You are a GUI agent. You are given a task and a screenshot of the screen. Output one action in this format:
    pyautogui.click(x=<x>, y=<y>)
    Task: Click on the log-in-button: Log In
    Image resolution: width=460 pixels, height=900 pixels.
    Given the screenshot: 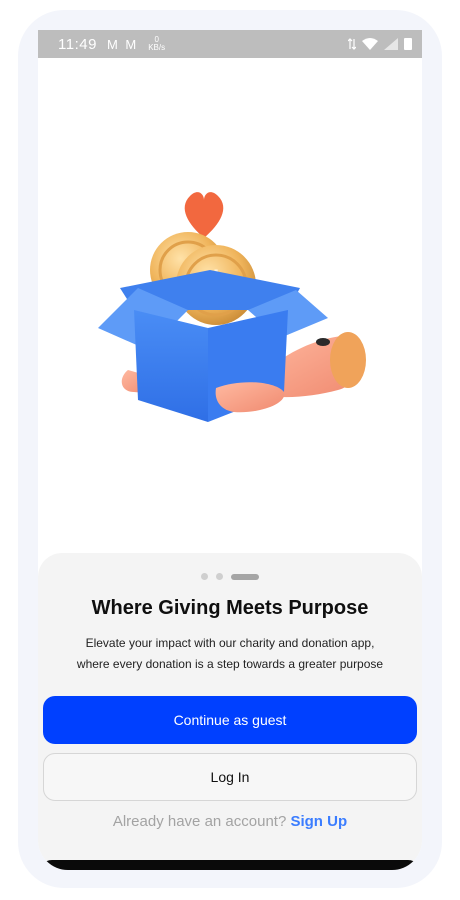 What is the action you would take?
    pyautogui.click(x=230, y=777)
    